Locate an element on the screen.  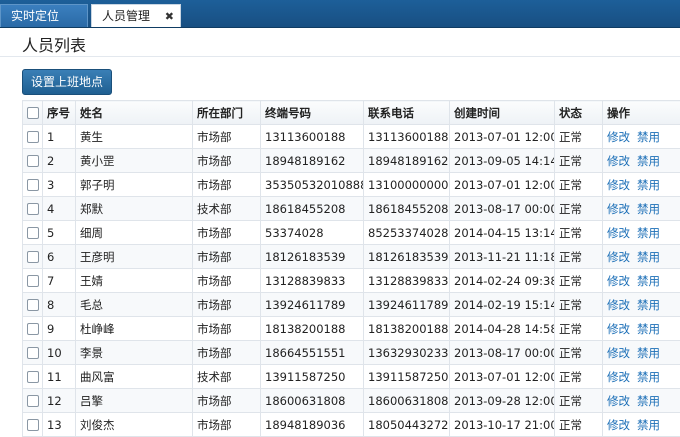
column-header-name: 姓名 is located at coordinates (134, 113).